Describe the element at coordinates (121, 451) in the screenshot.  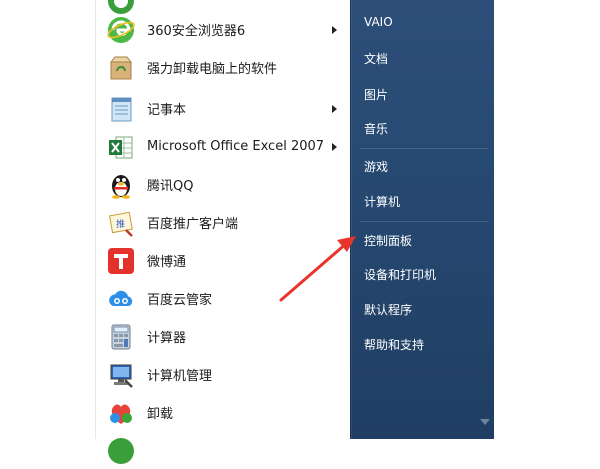
I see `green-app-icon` at that location.